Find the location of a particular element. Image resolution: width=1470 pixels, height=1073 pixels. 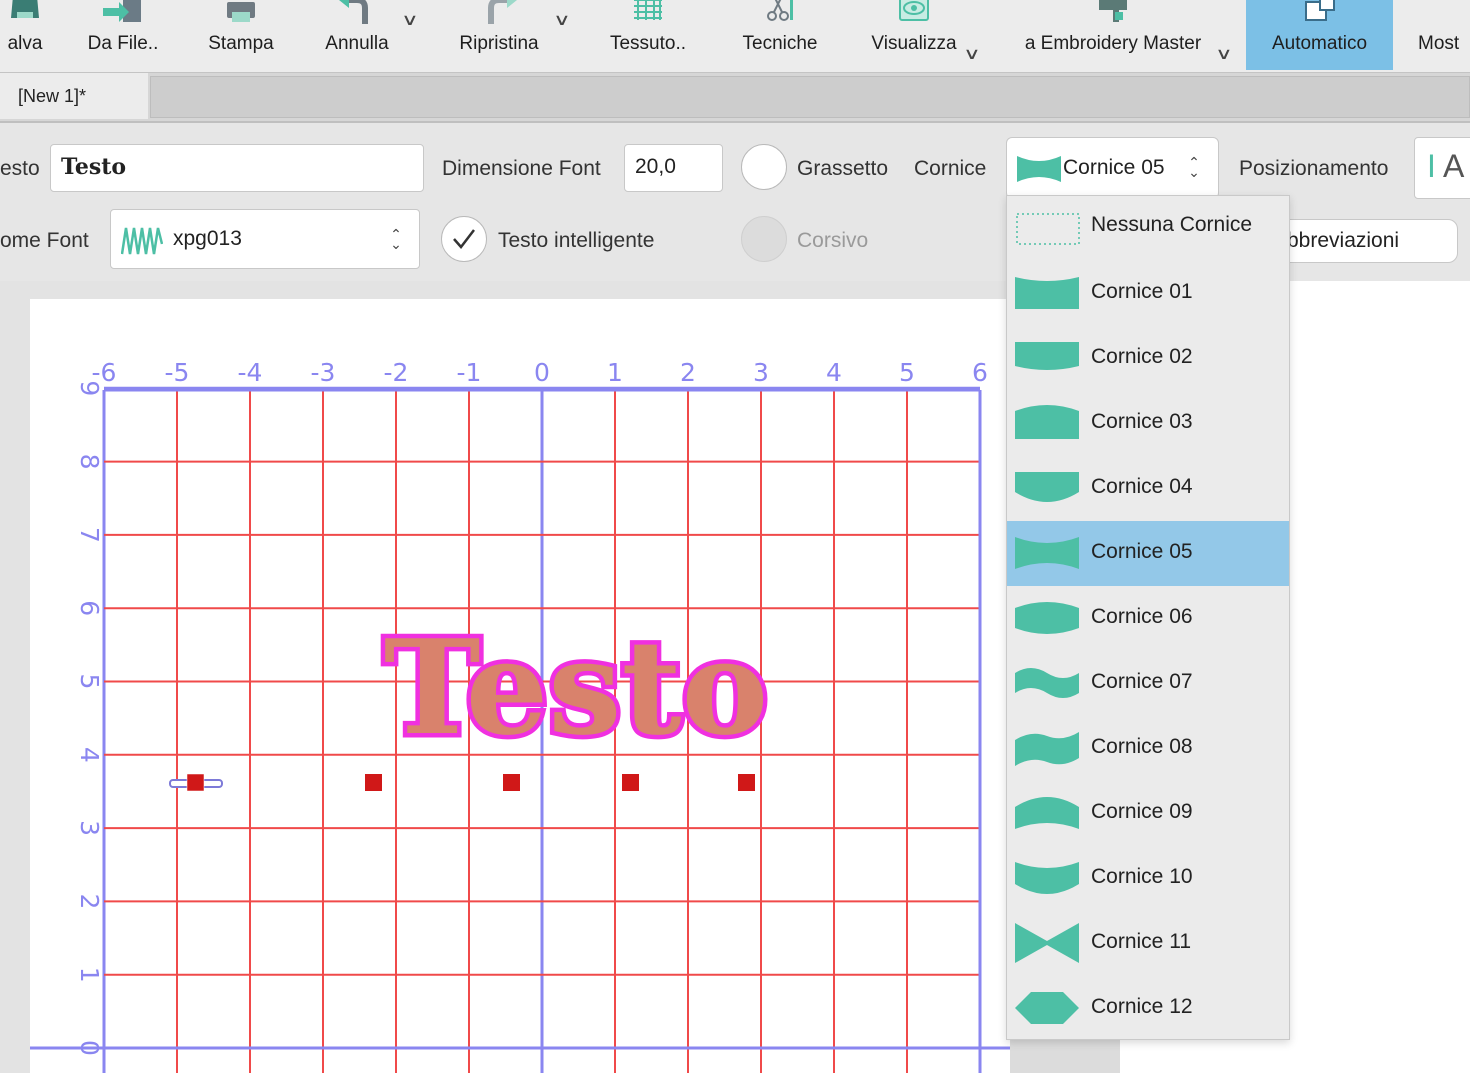

techniques-button: Tecniche is located at coordinates (780, 35).